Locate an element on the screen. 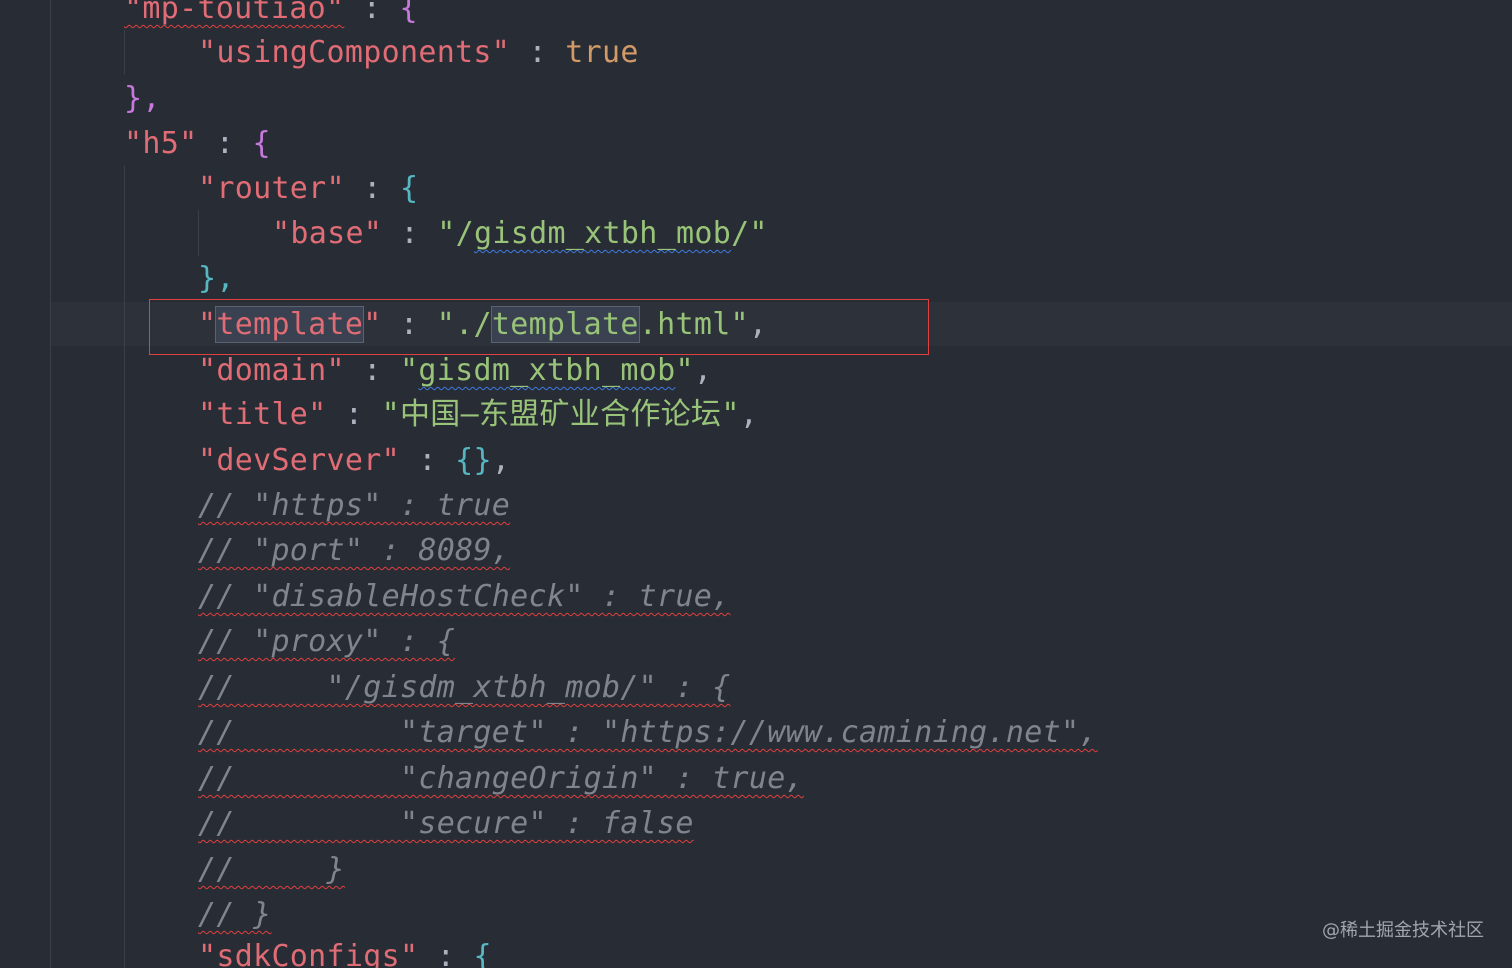 The height and width of the screenshot is (968, 1512). comment-line: // "disableHostCheck" : true, is located at coordinates (464, 596).